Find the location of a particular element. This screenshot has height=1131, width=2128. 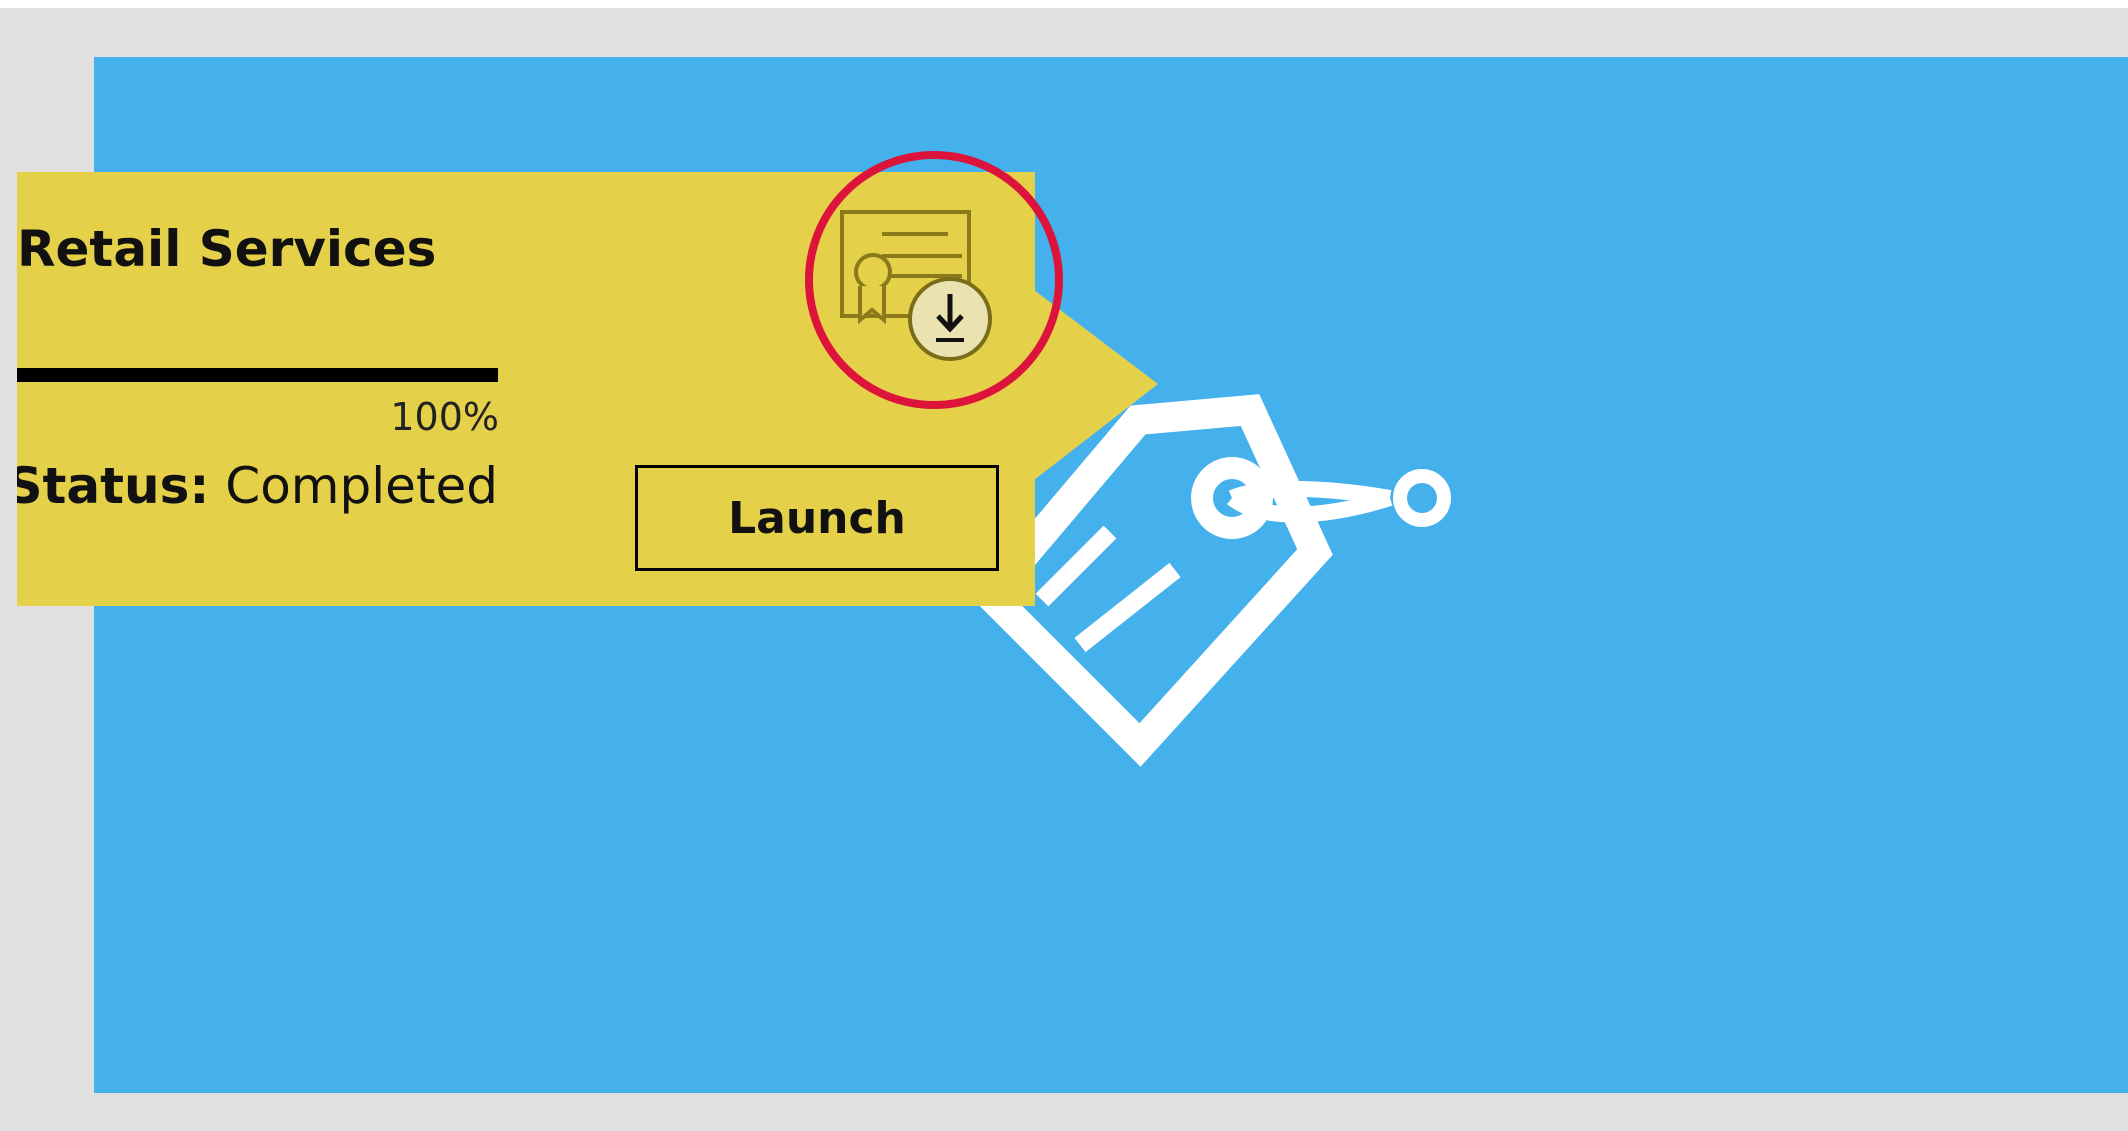

course-status: Status: Completed is located at coordinates (257, 486).